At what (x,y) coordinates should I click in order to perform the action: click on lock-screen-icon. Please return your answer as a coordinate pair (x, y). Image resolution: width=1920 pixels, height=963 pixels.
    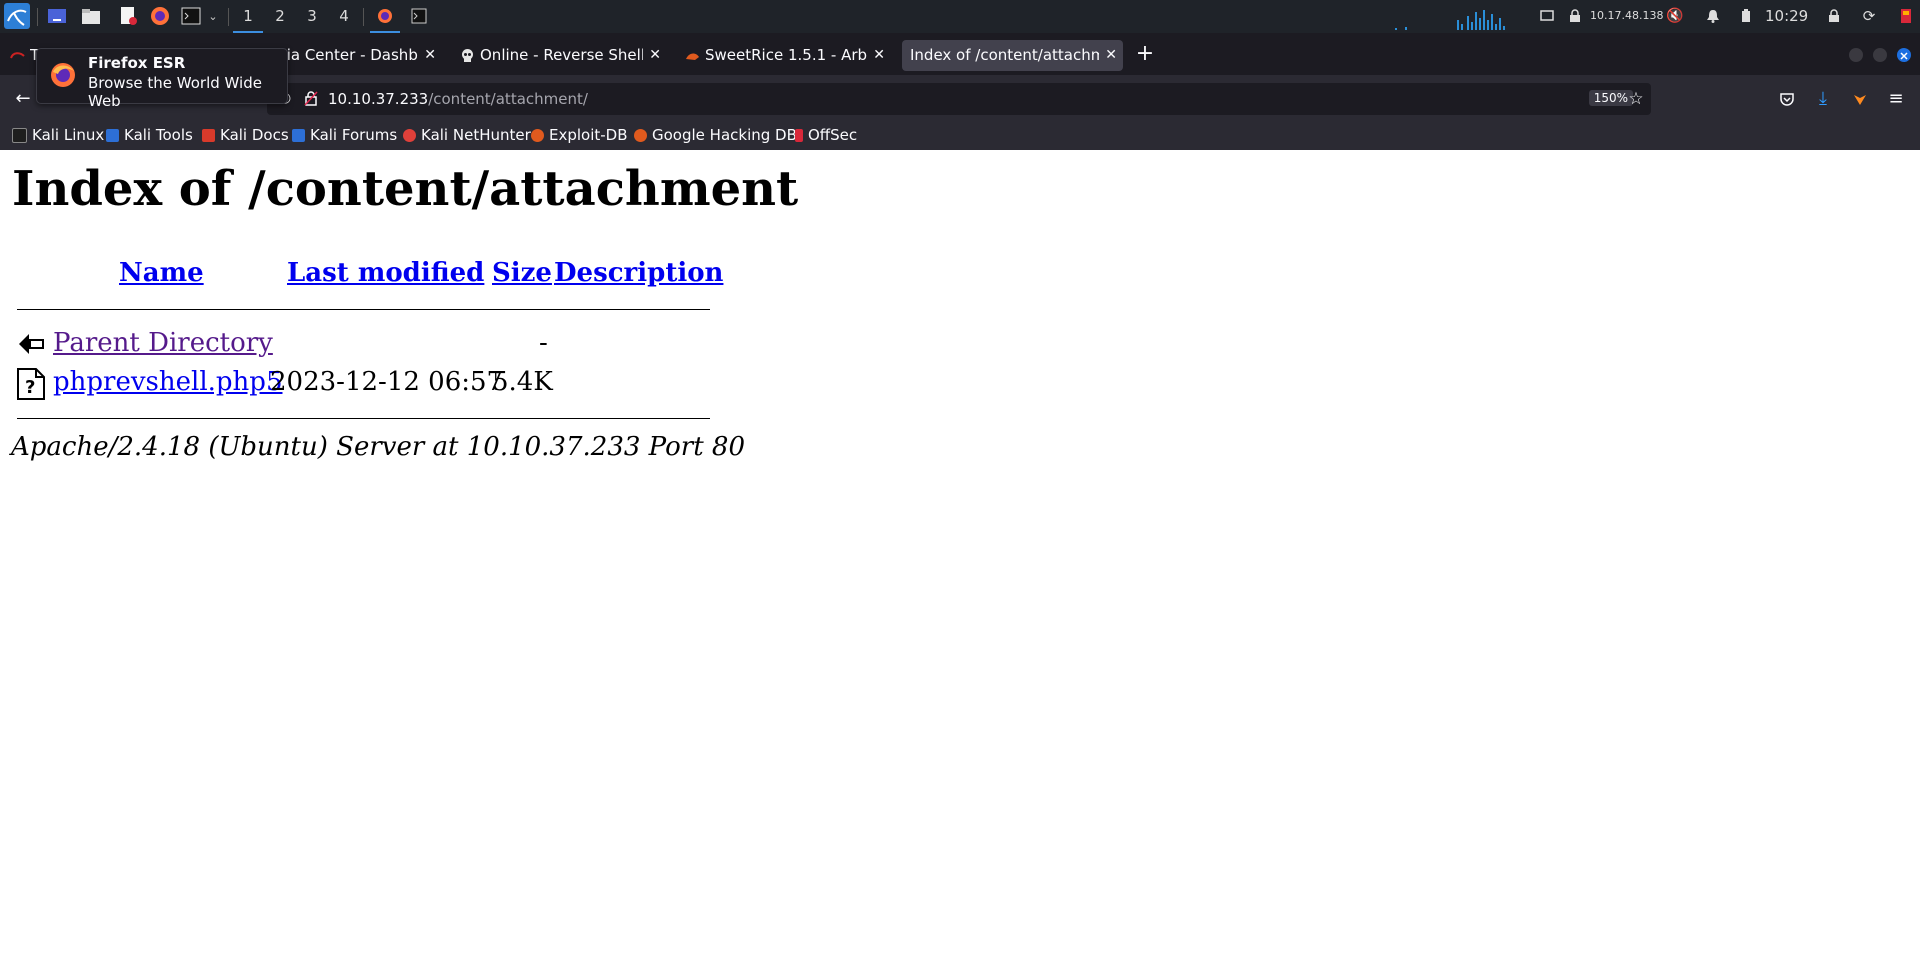
    Looking at the image, I should click on (1834, 16).